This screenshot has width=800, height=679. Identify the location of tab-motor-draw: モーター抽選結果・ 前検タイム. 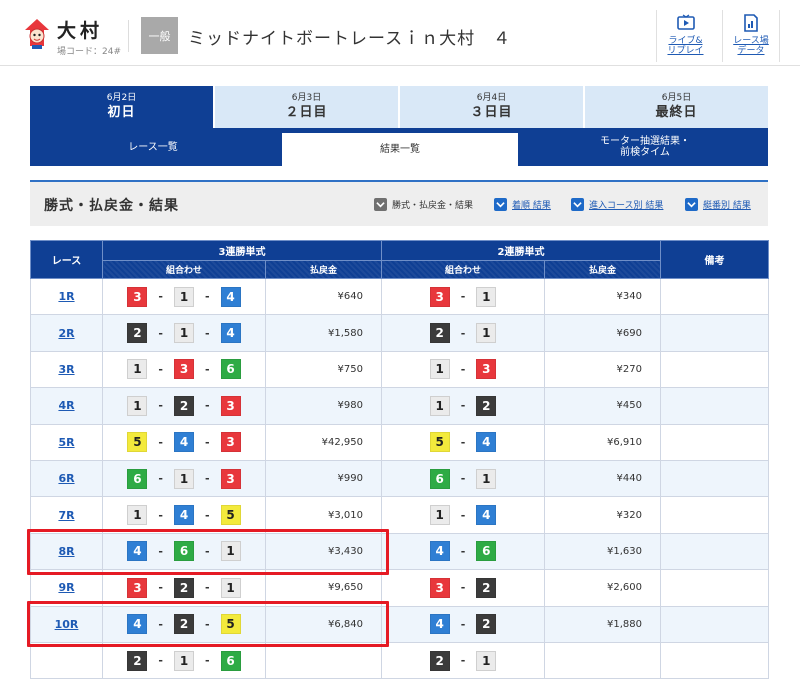
(645, 147).